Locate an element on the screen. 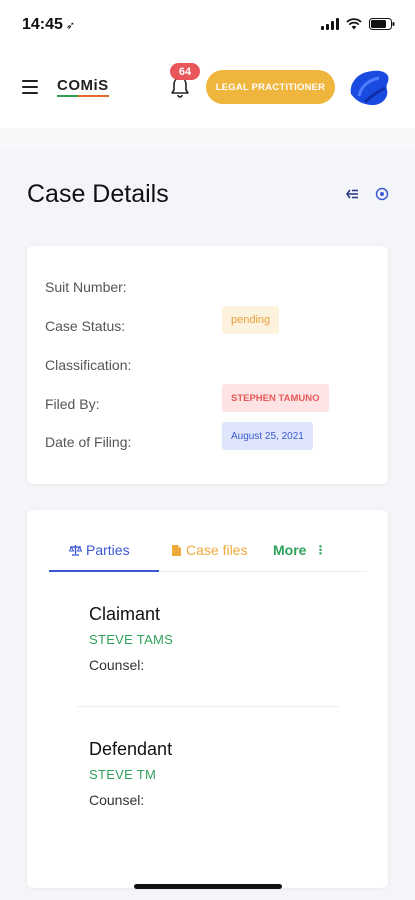 The width and height of the screenshot is (415, 900). file-icon is located at coordinates (176, 550).